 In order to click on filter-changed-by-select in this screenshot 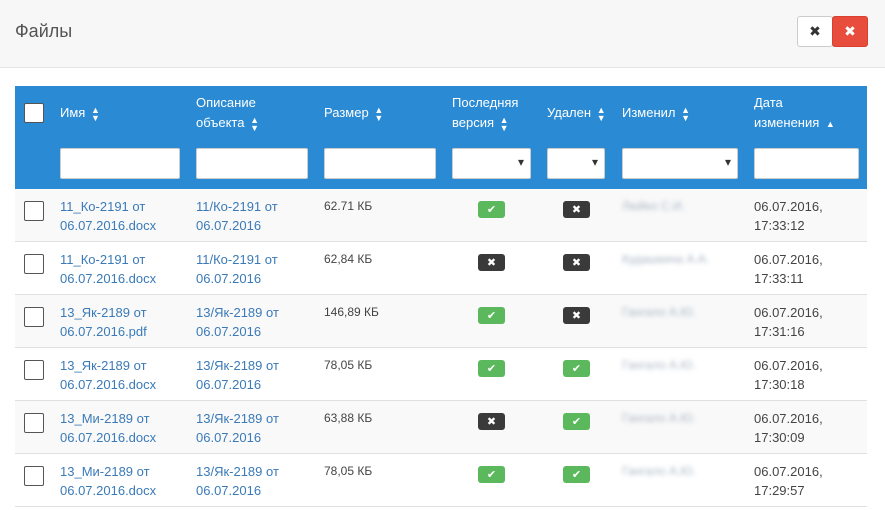, I will do `click(680, 163)`.